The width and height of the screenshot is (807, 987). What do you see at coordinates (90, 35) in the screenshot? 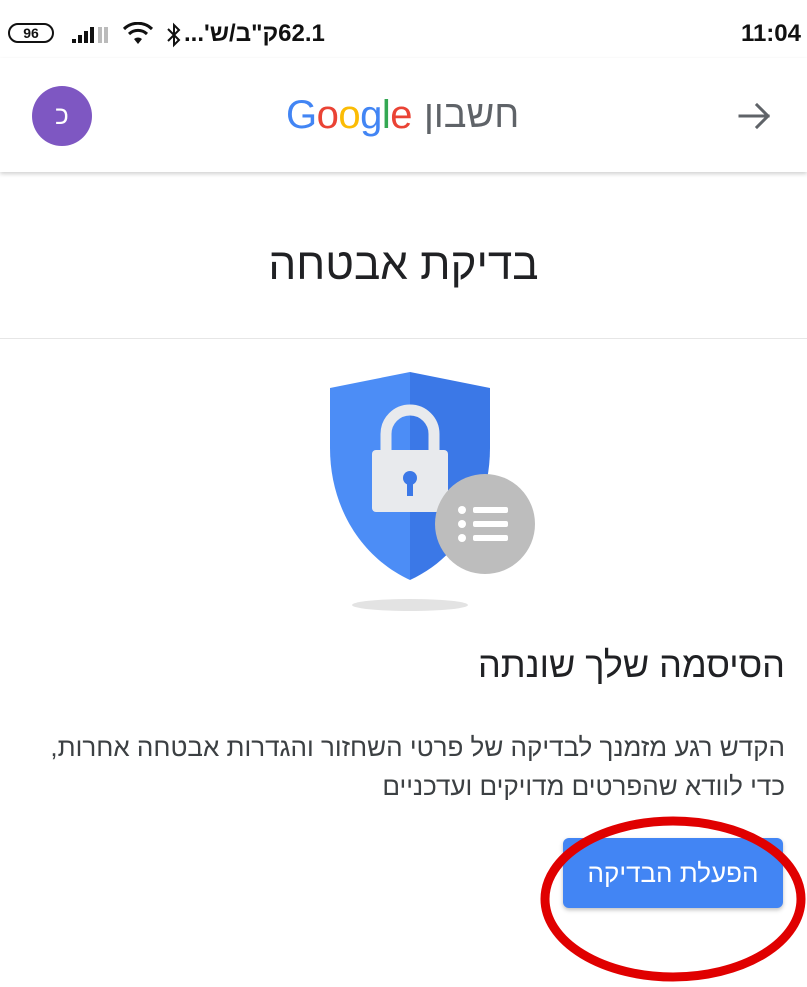
I see `signal-icon` at bounding box center [90, 35].